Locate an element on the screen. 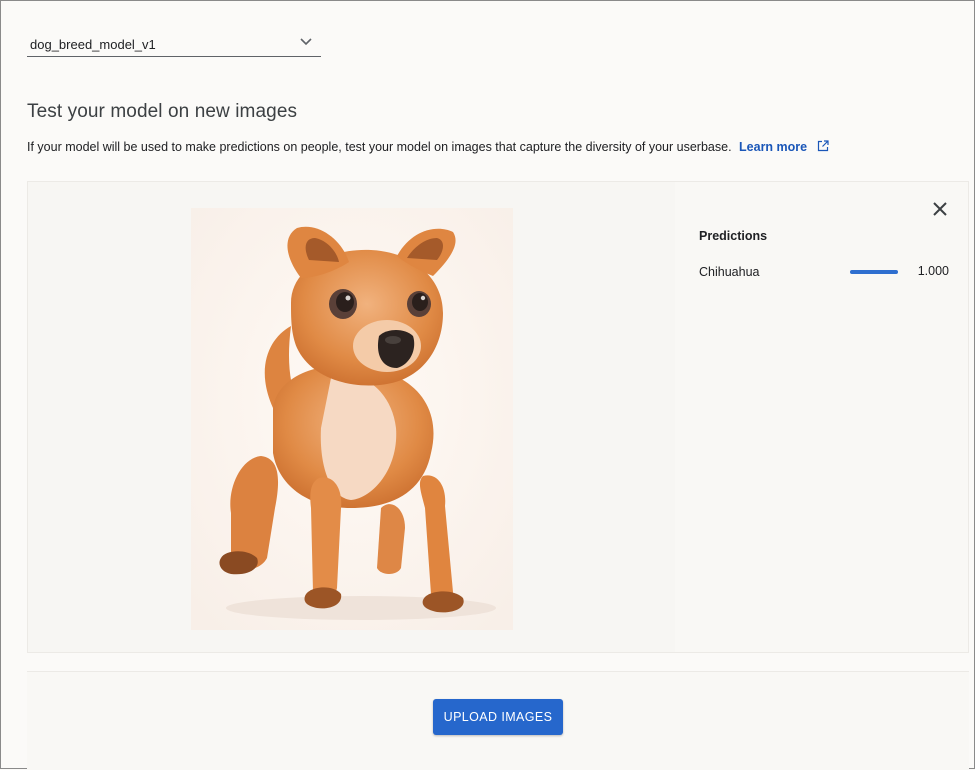  close-icon is located at coordinates (940, 209).